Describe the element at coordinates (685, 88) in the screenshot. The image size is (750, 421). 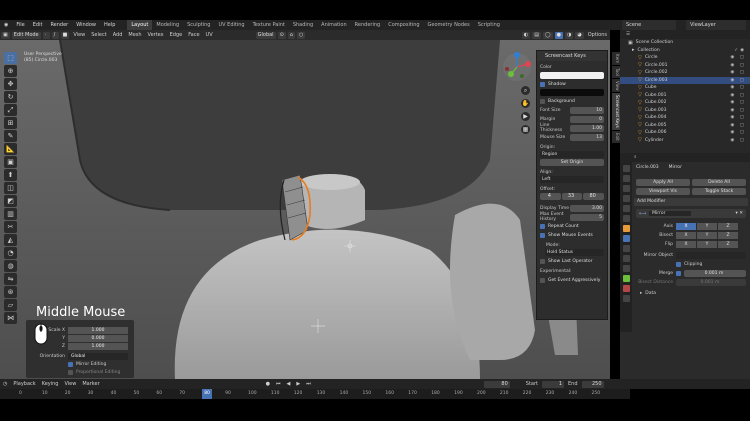
I see `outliner-item: ▽ Cube ◉ ▢` at that location.